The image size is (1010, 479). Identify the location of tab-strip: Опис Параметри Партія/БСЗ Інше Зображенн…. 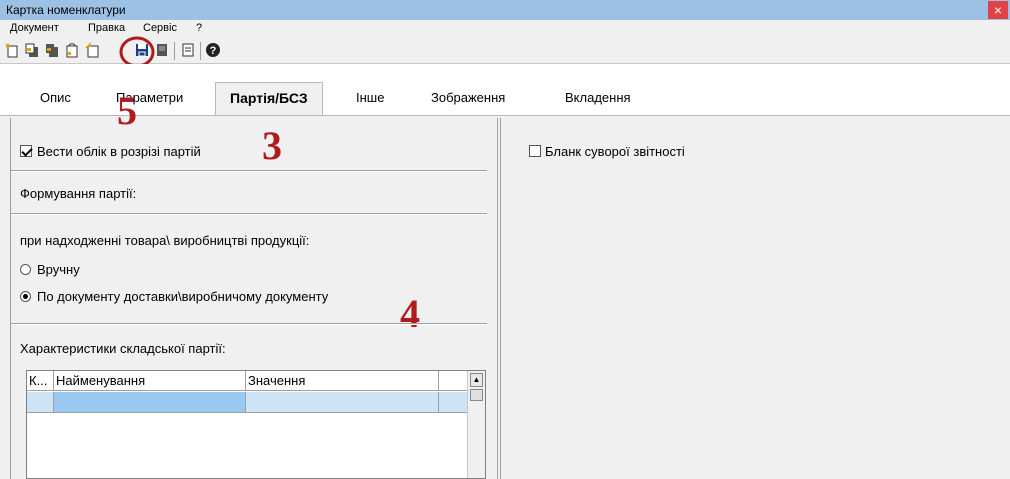
(505, 90).